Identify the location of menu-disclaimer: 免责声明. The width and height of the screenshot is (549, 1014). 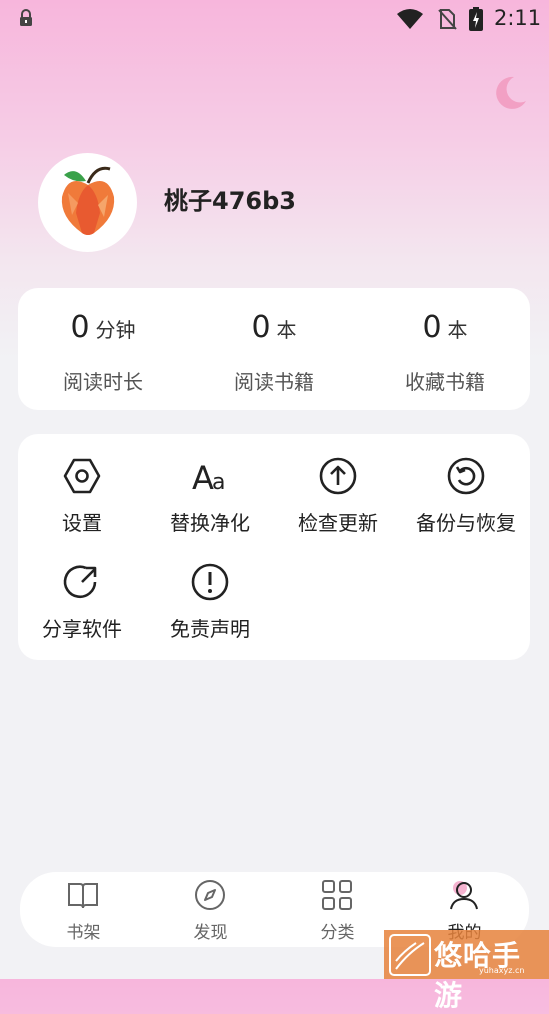
(210, 592).